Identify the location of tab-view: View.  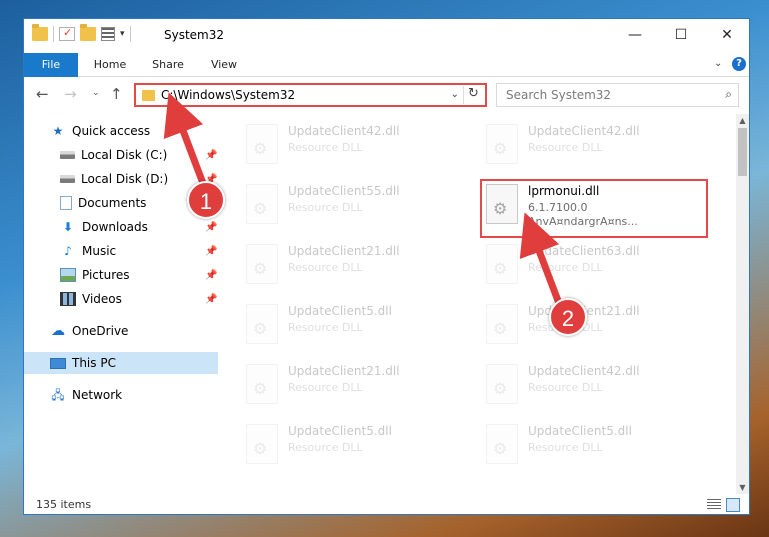
(224, 65).